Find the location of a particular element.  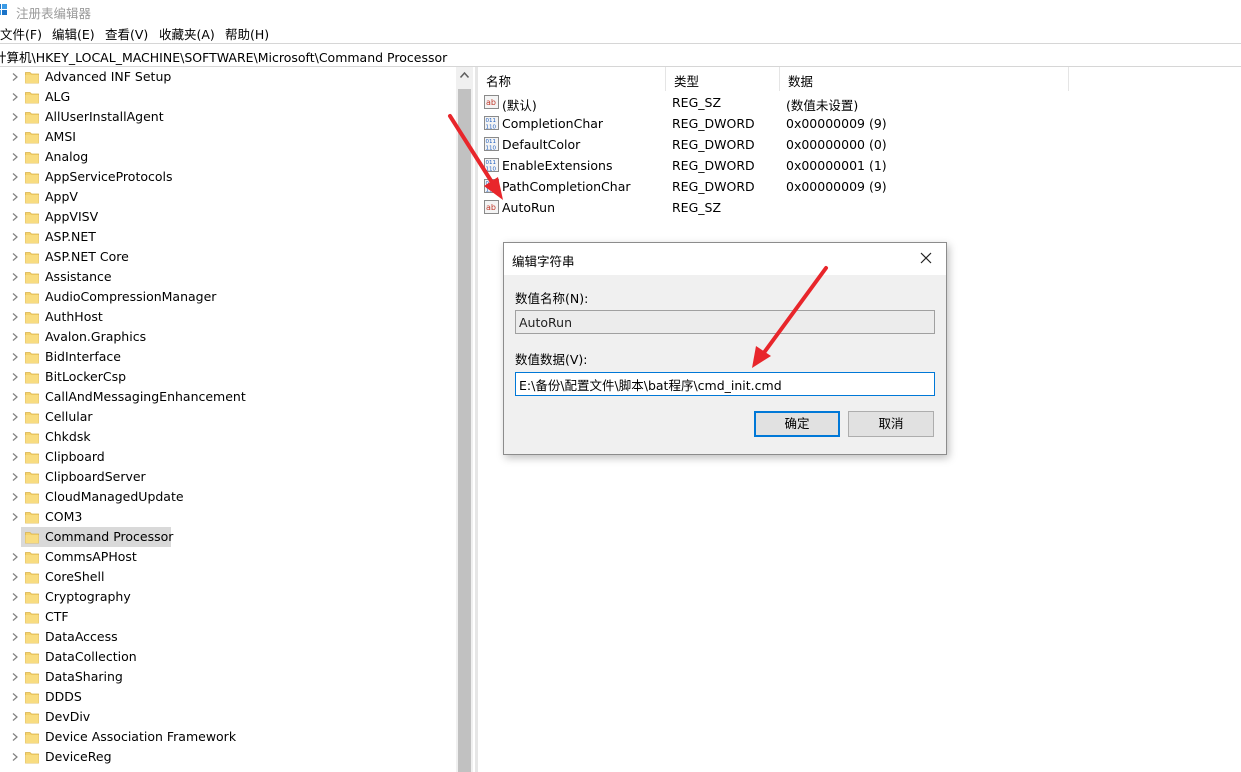

title-bar: 注册表编辑器 is located at coordinates (620, 11).